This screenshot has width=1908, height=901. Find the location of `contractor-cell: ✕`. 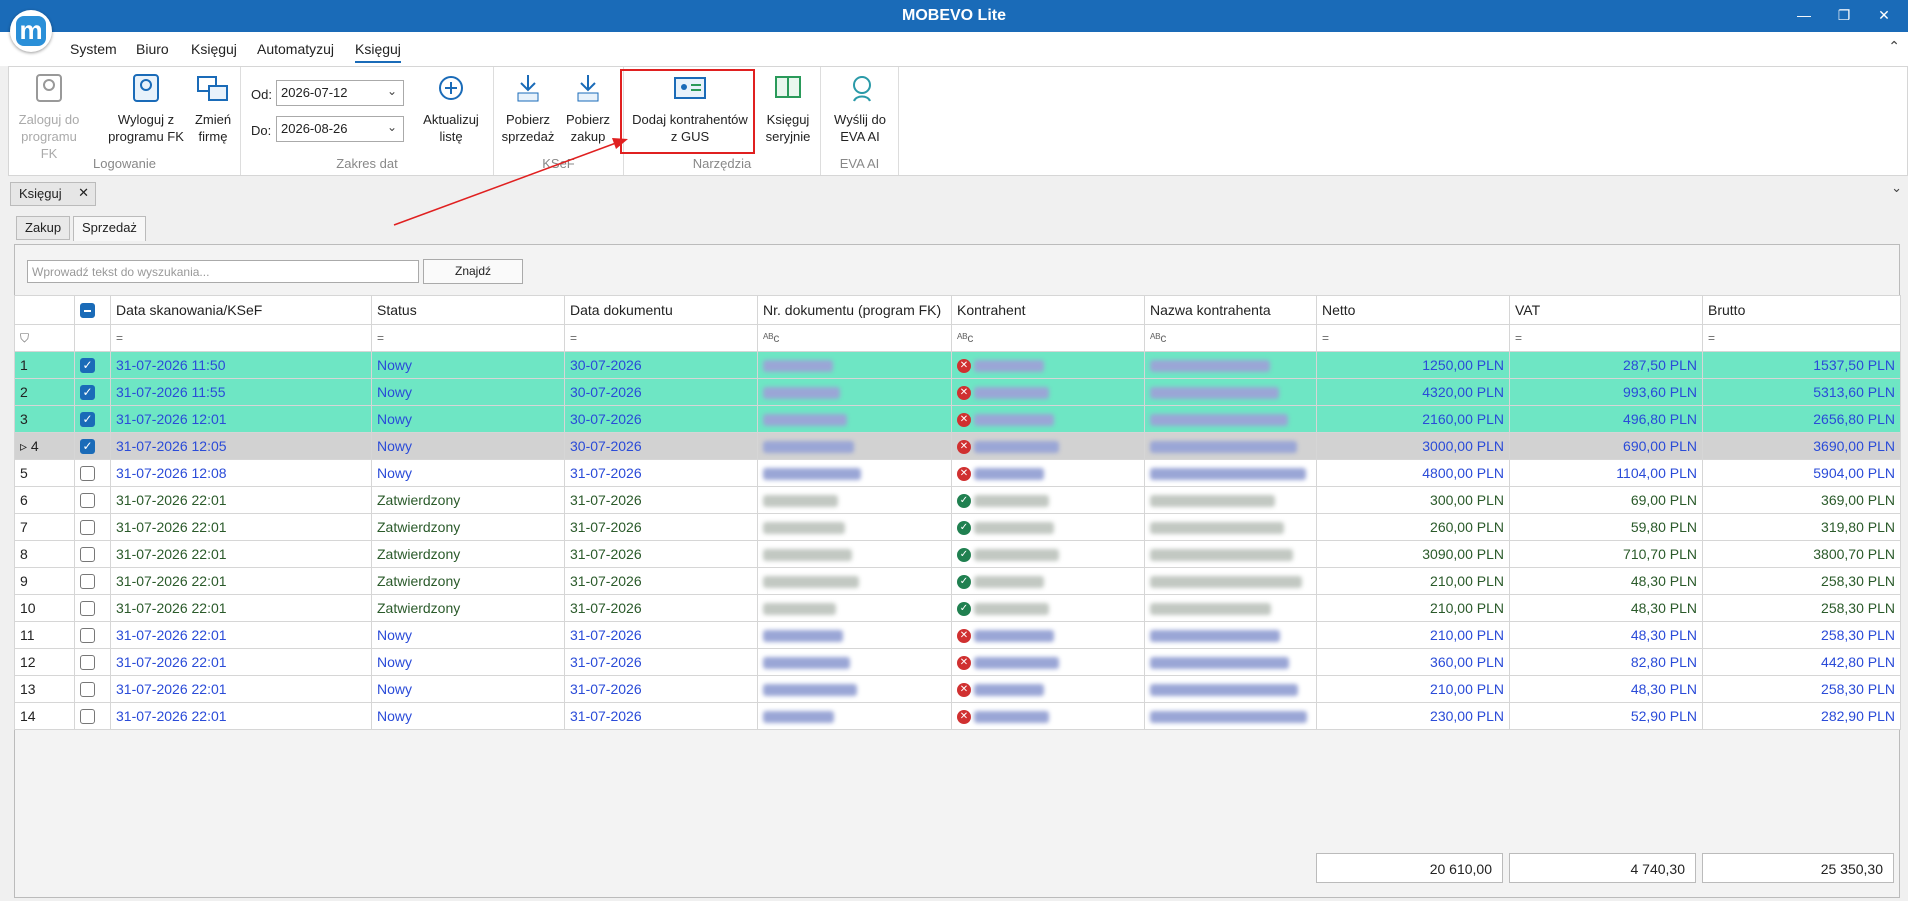

contractor-cell: ✕ is located at coordinates (1048, 365).